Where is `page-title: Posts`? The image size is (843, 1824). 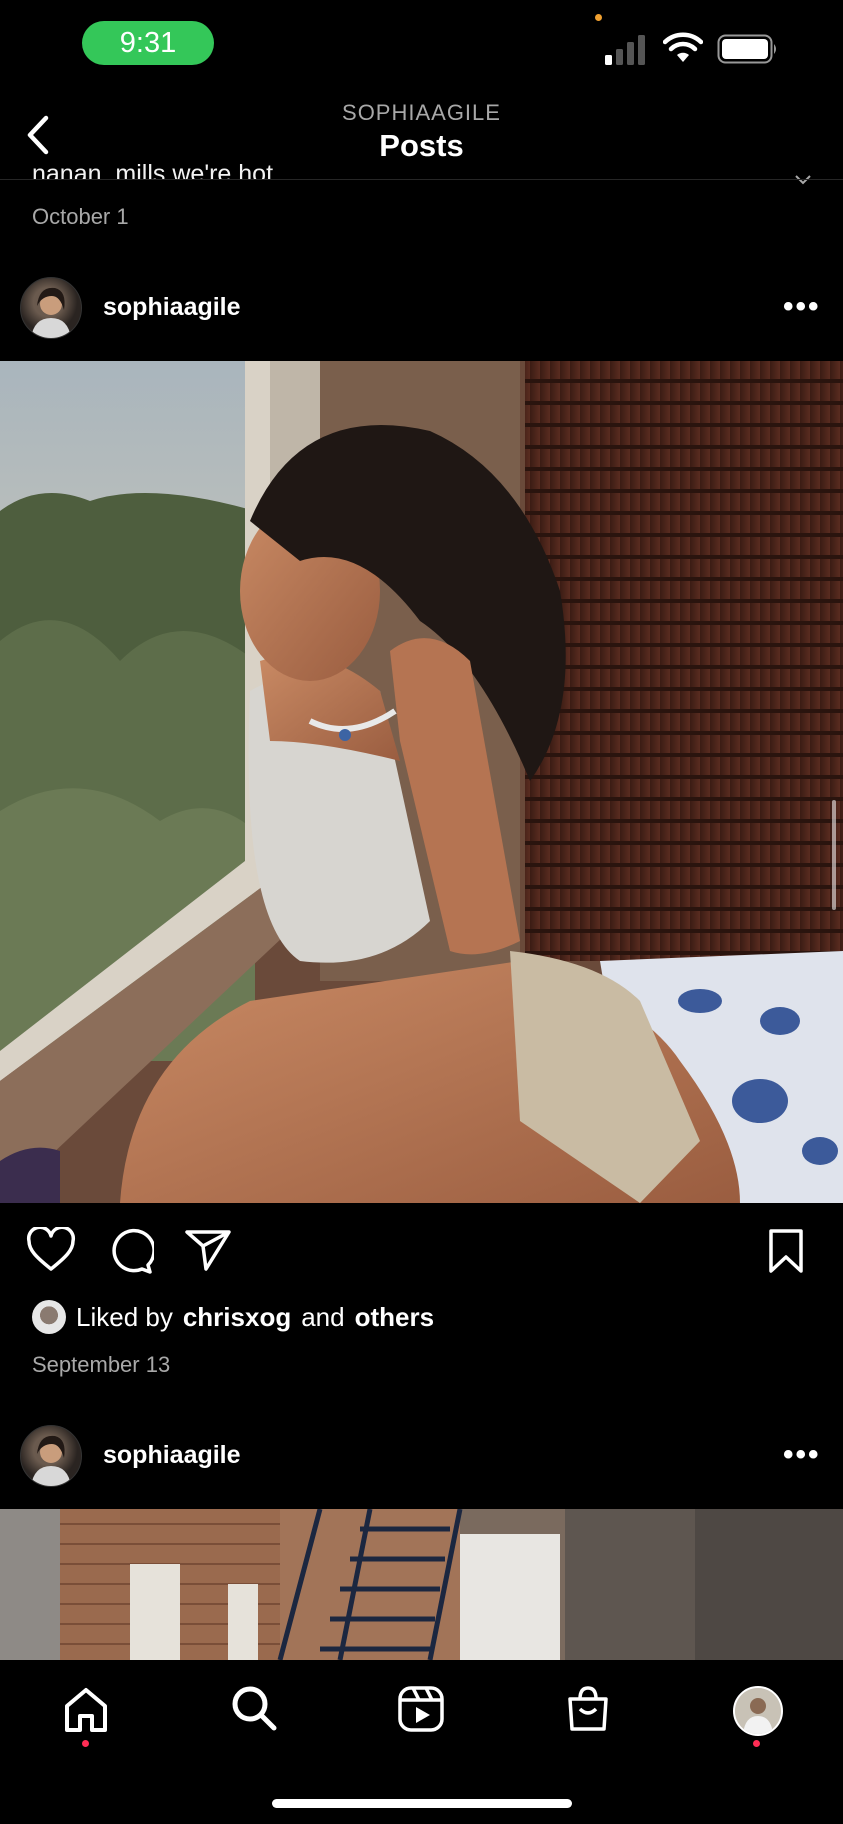
page-title: Posts is located at coordinates (421, 145).